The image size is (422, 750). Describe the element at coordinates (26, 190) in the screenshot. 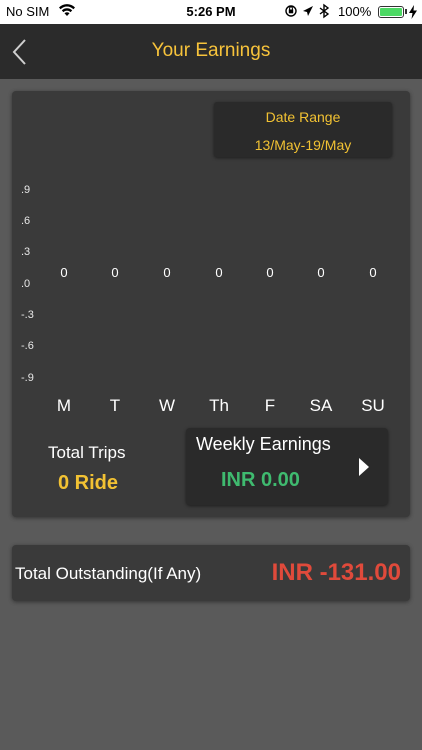

I see `y-tick-label: .9` at that location.